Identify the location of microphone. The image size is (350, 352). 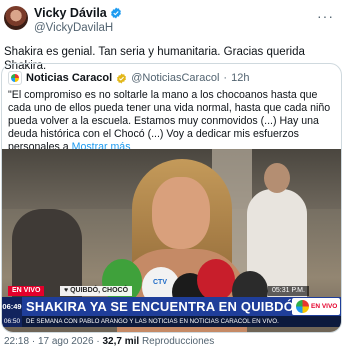
(216, 280).